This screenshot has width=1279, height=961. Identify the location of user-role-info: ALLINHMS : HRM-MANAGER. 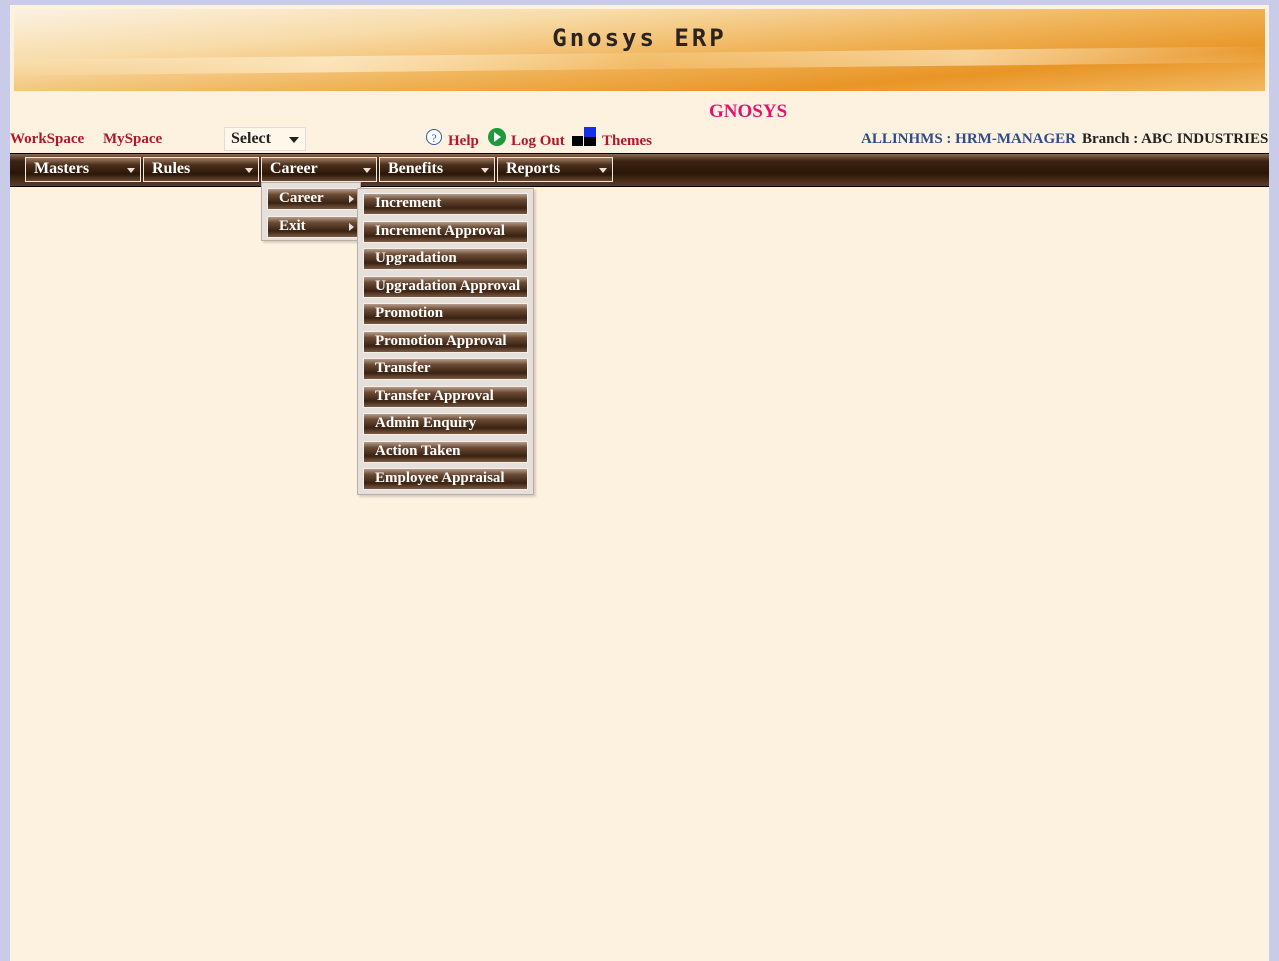
(968, 139).